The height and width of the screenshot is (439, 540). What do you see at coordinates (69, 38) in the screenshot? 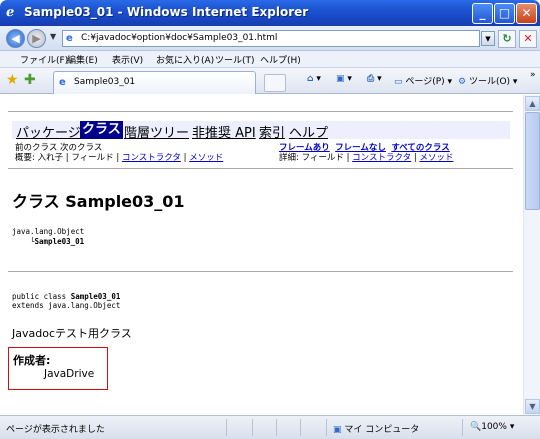
I see `page-icon: e` at bounding box center [69, 38].